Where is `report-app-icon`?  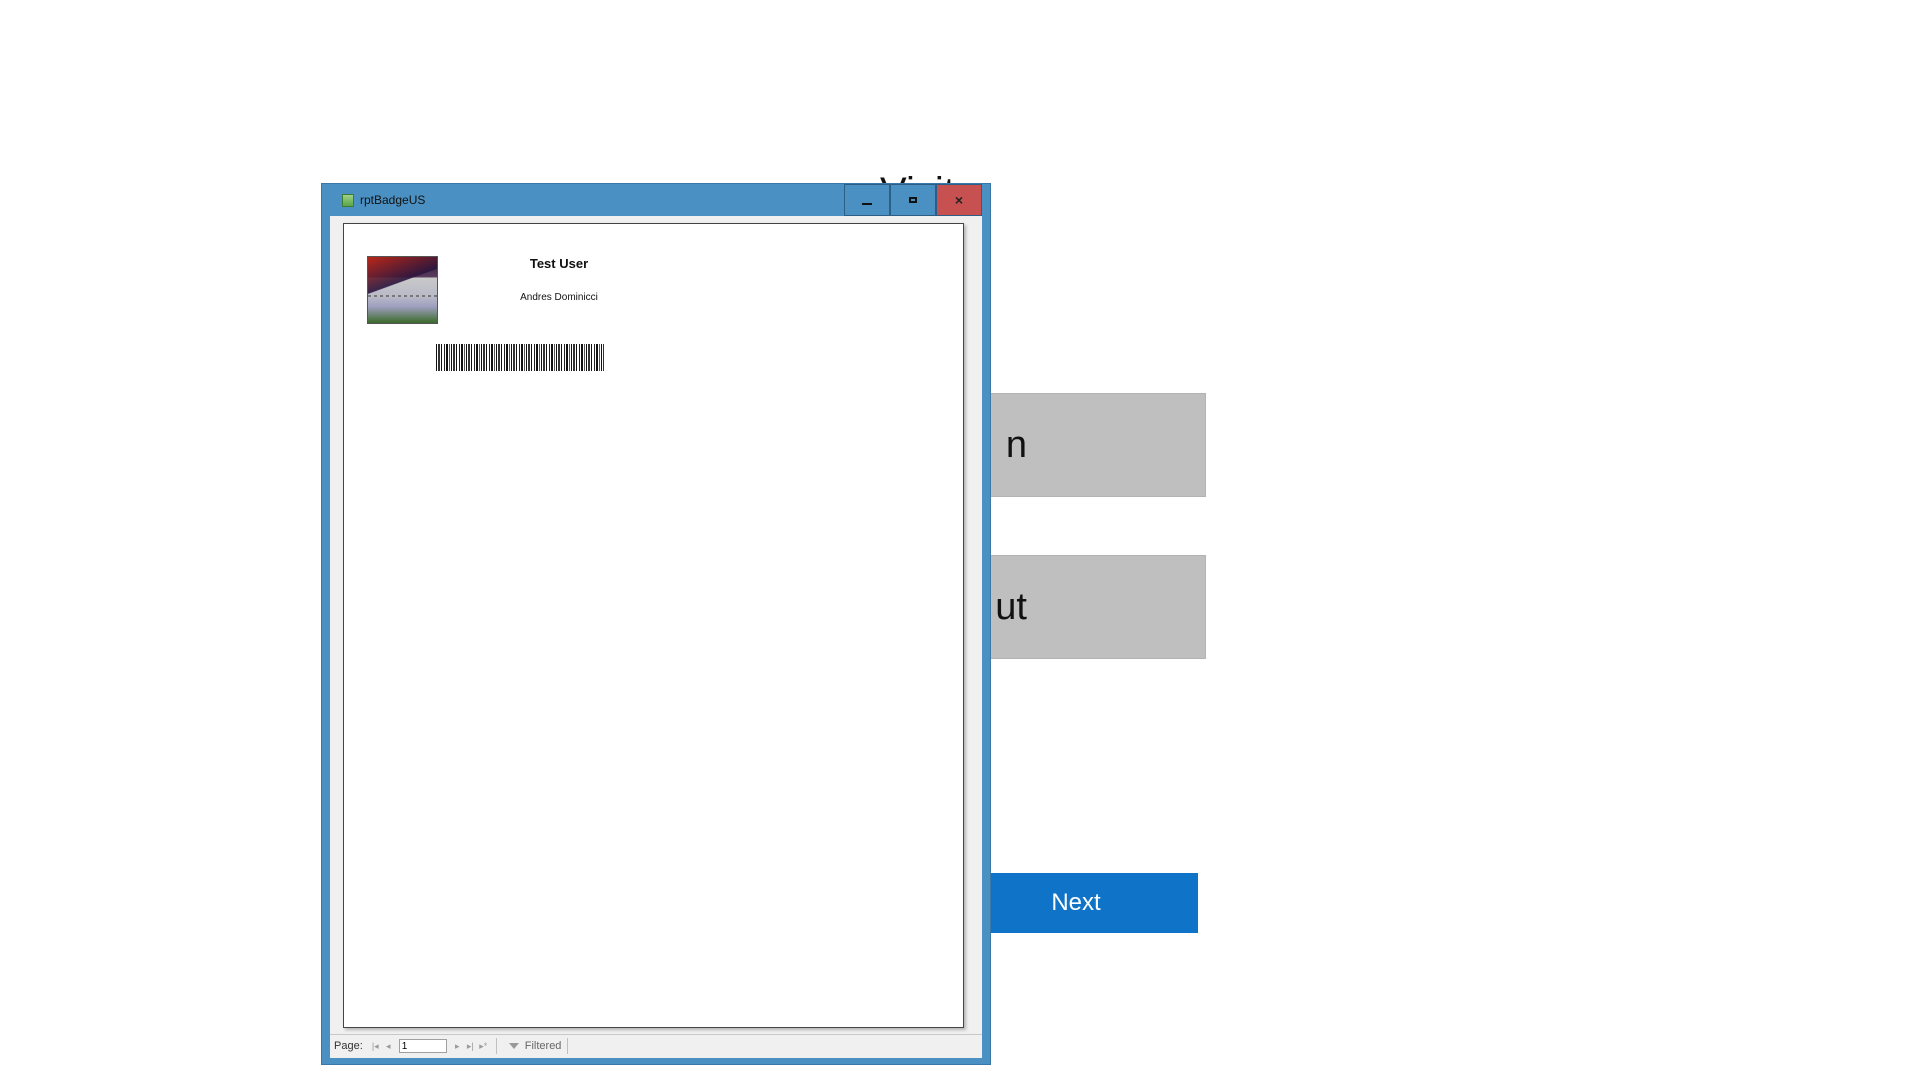
report-app-icon is located at coordinates (348, 200).